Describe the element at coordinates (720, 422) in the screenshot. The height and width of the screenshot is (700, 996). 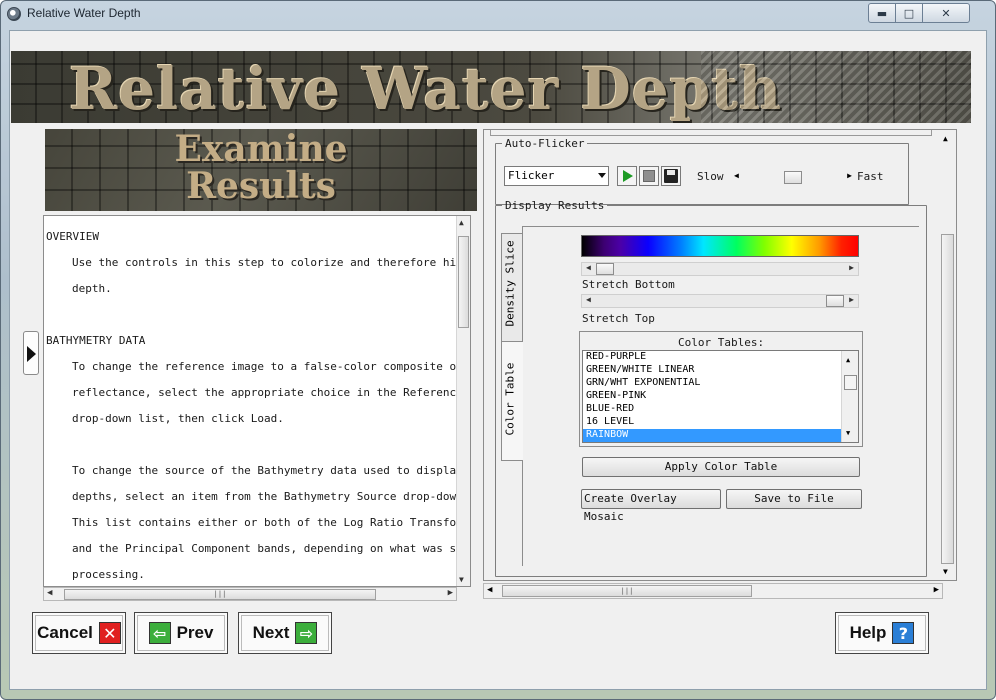
I see `color-table-item: 16 LEVEL` at that location.